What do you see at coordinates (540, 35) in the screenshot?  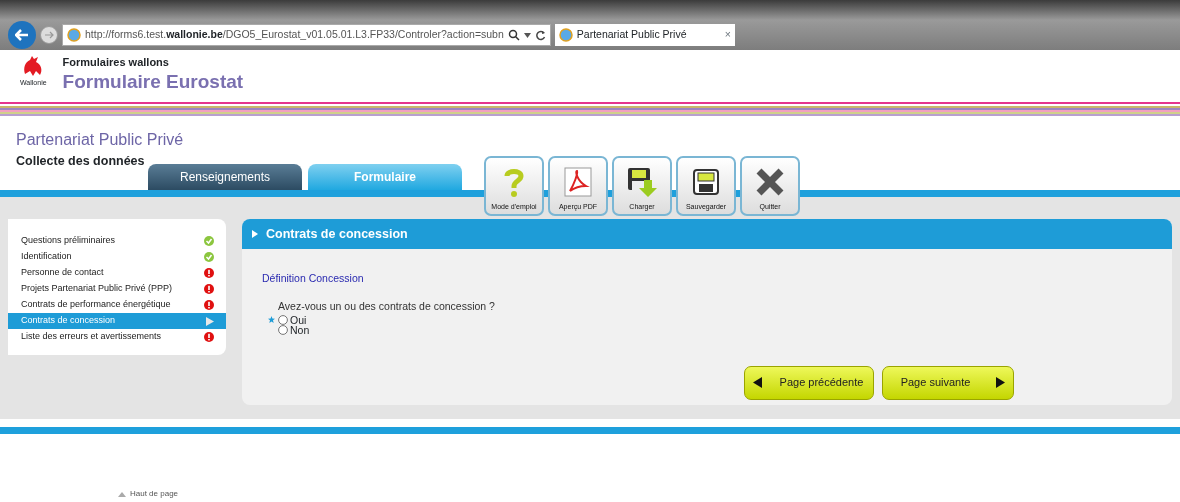 I see `refresh-icon` at bounding box center [540, 35].